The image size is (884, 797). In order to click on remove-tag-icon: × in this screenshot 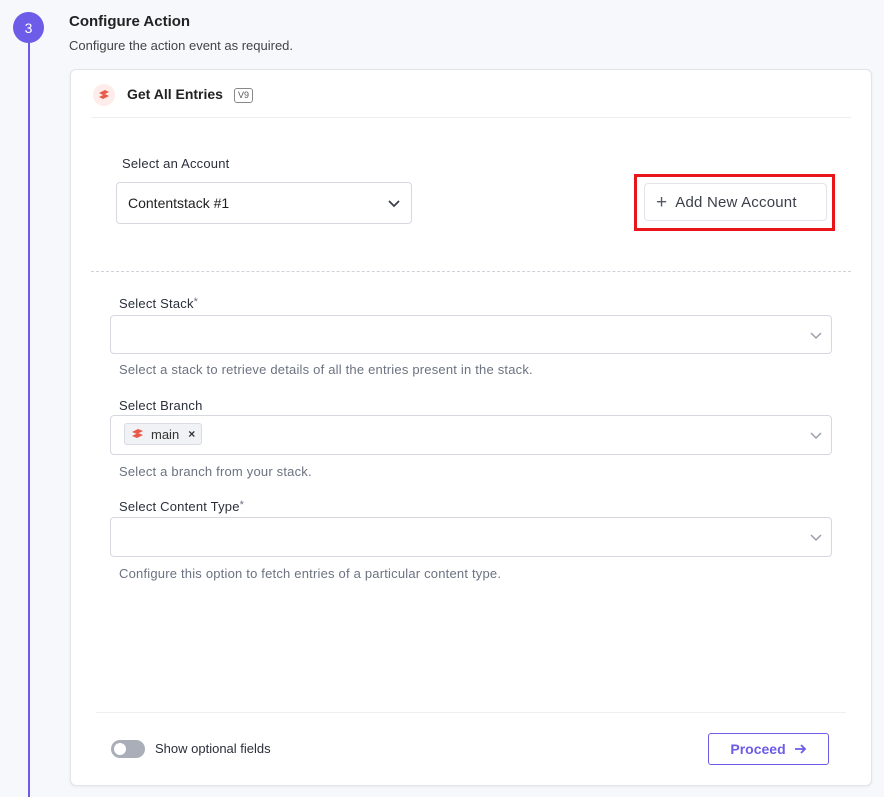, I will do `click(191, 434)`.